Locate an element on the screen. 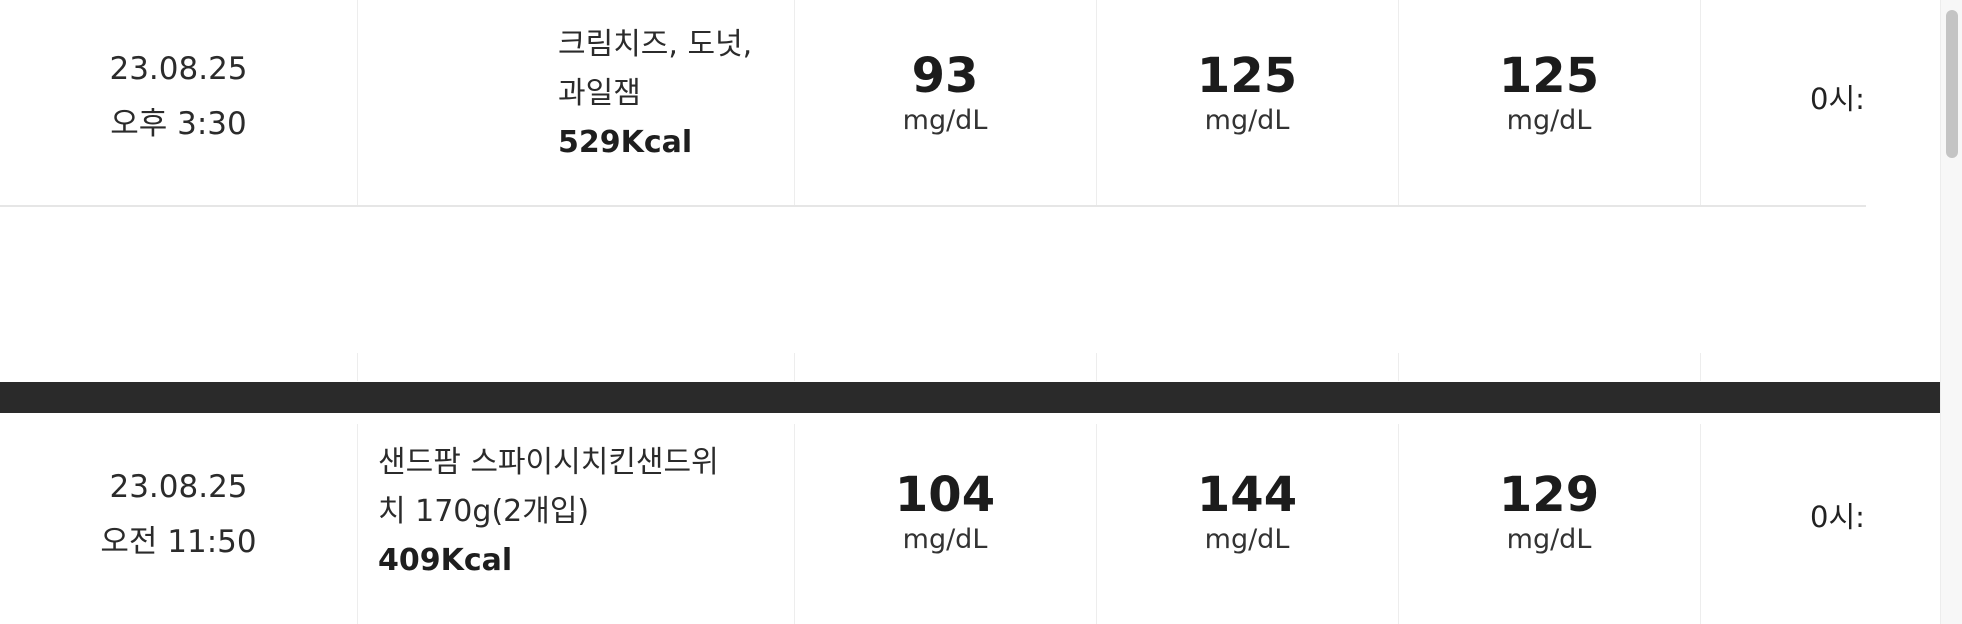 The width and height of the screenshot is (1962, 624). record-time: 오전 11:50 is located at coordinates (178, 542).